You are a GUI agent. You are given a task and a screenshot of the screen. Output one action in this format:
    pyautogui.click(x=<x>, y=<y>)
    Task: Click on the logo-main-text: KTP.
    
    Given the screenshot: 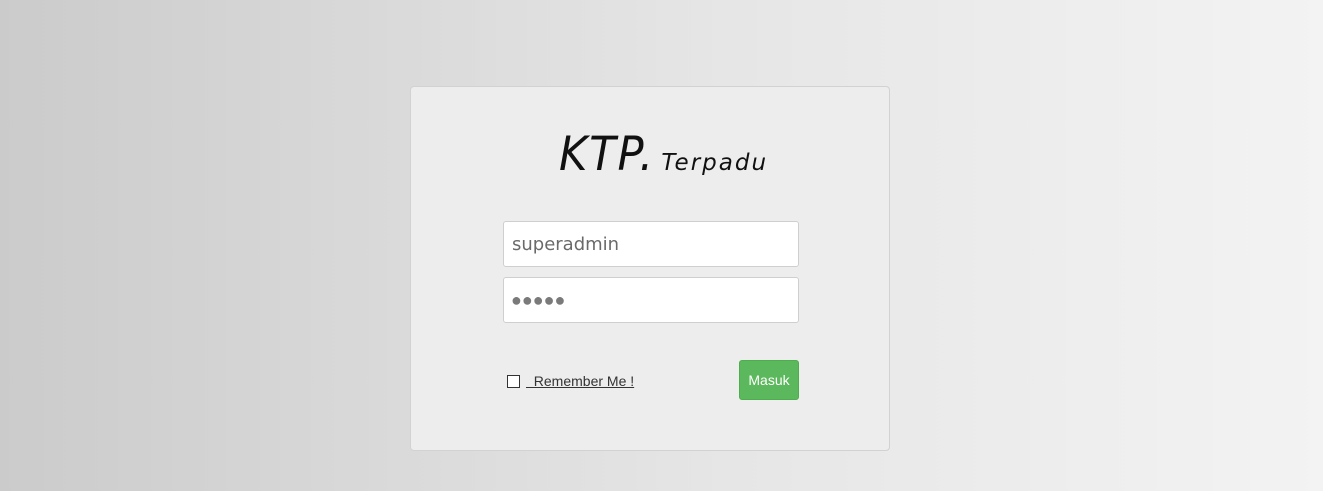 What is the action you would take?
    pyautogui.click(x=607, y=154)
    